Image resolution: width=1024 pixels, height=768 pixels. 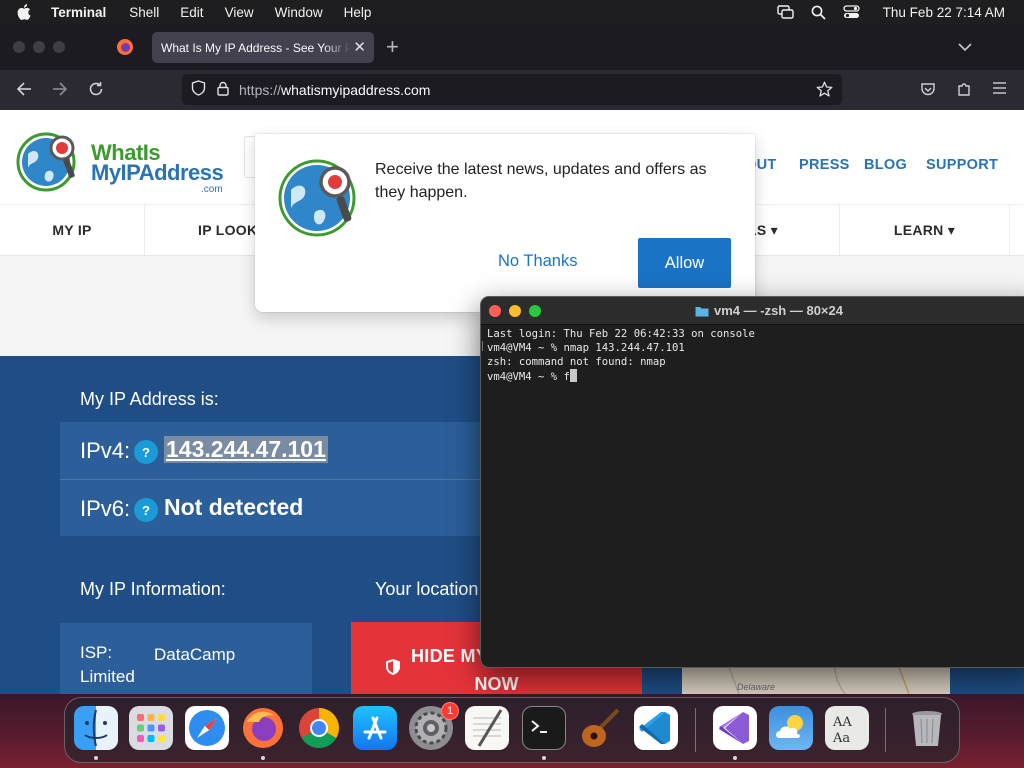 I want to click on screen-mirroring-icon, so click(x=785, y=12).